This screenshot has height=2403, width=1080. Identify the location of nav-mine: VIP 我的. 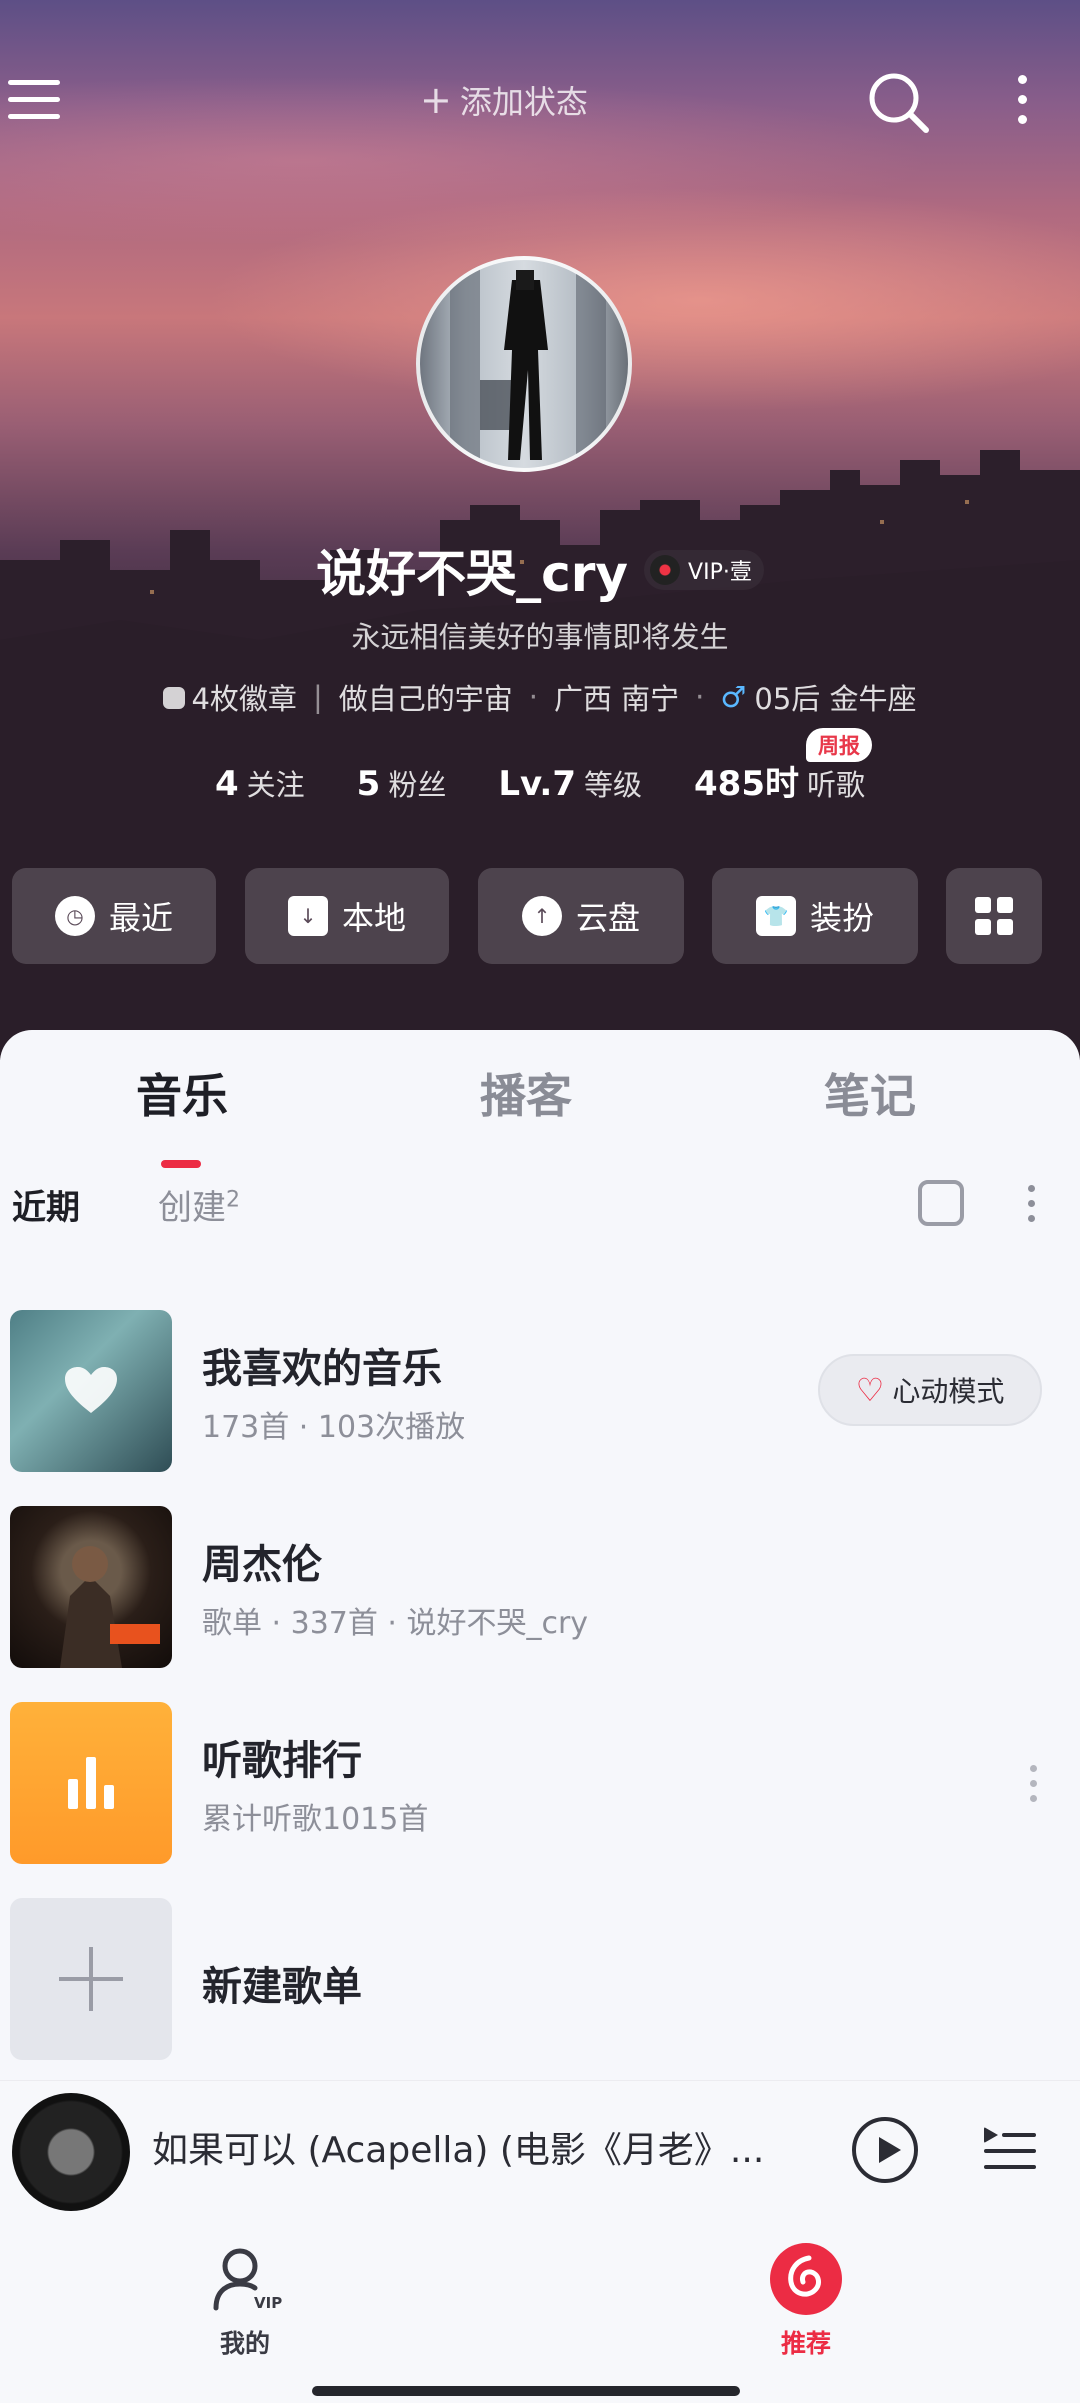
(245, 2301).